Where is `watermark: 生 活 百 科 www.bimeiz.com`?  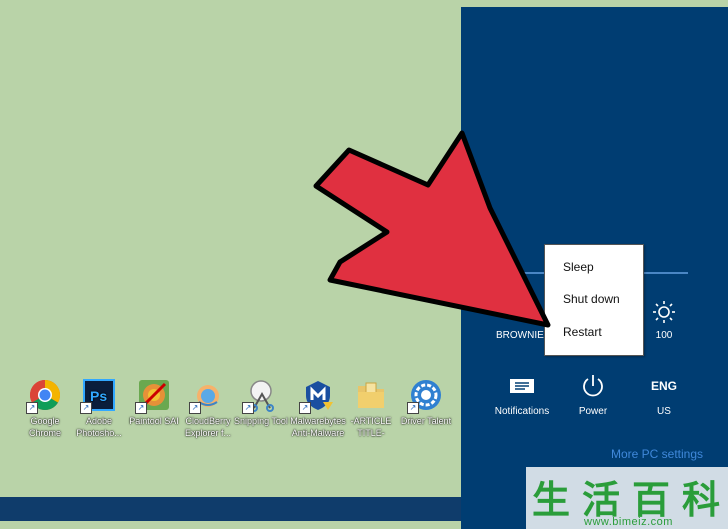 watermark: 生 活 百 科 www.bimeiz.com is located at coordinates (627, 498).